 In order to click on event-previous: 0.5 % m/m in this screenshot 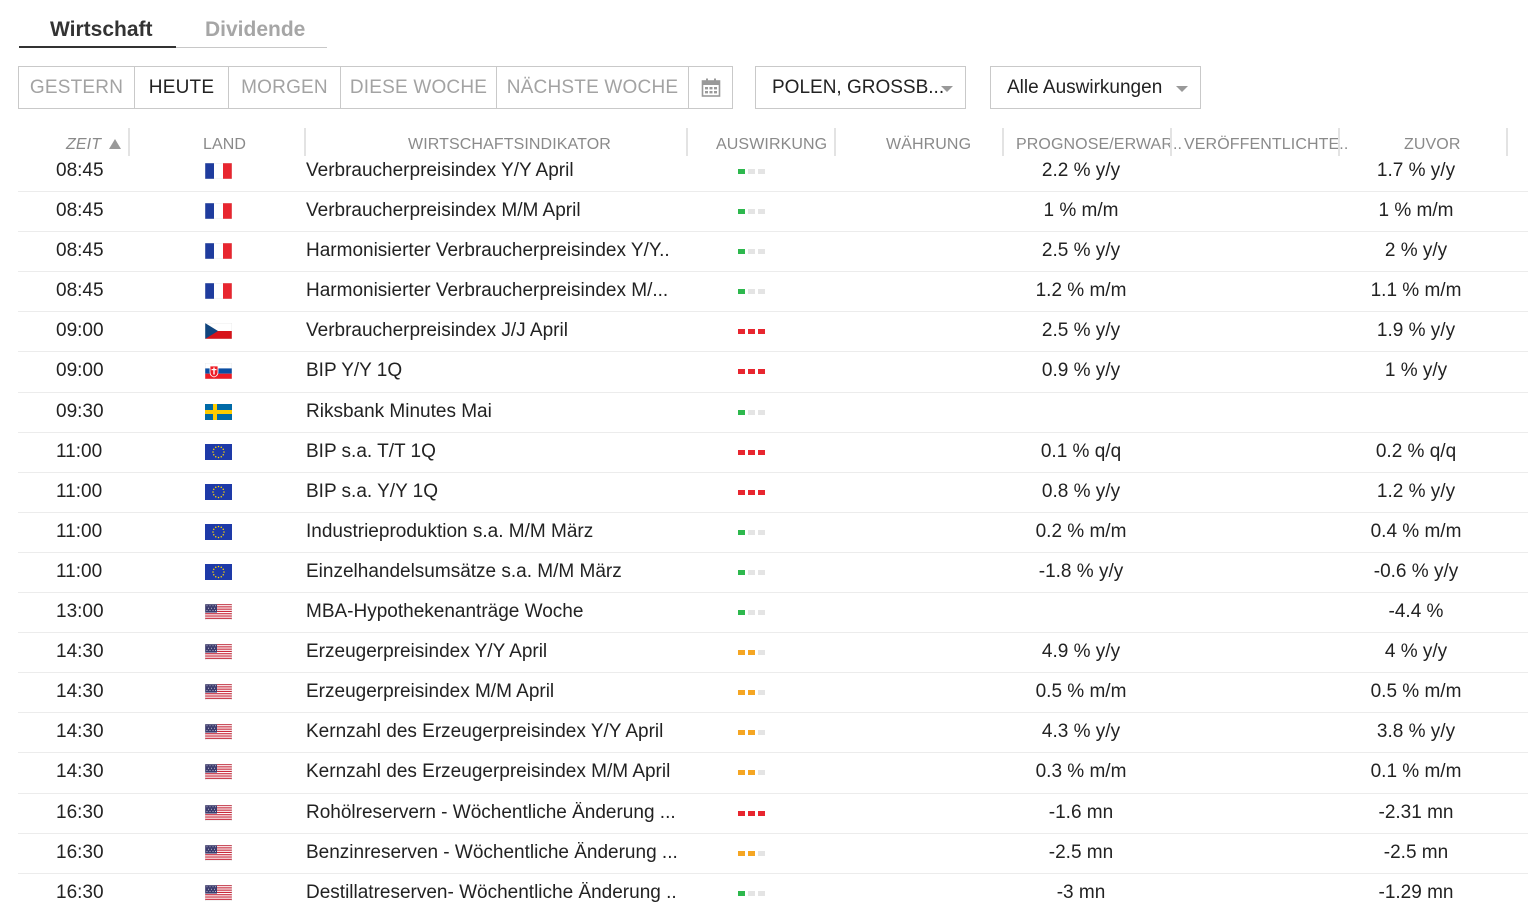, I will do `click(1416, 692)`.